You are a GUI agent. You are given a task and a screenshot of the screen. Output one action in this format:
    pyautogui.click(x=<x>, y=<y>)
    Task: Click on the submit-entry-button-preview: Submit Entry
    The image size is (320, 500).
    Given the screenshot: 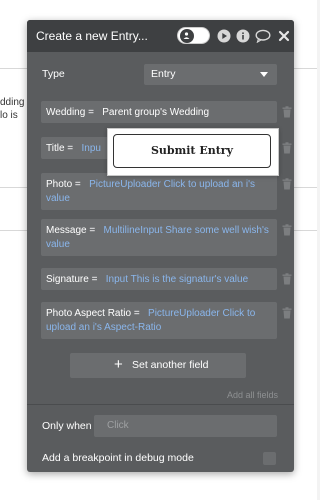 What is the action you would take?
    pyautogui.click(x=192, y=151)
    